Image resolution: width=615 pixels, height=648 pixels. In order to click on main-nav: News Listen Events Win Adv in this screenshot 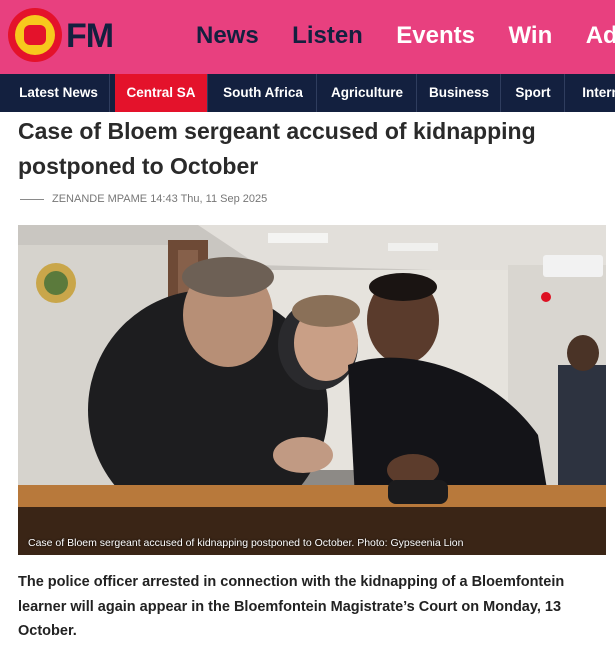, I will do `click(405, 36)`.